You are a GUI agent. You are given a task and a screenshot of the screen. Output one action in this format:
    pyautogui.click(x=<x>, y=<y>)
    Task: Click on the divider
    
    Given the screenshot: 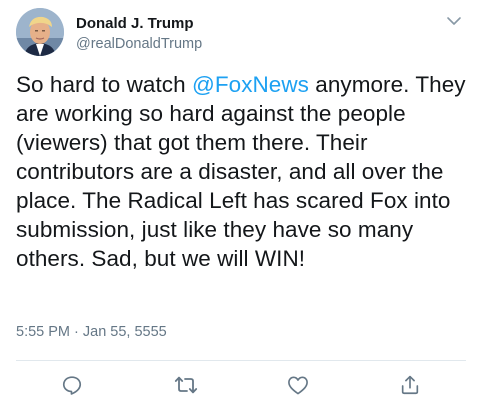 What is the action you would take?
    pyautogui.click(x=241, y=360)
    